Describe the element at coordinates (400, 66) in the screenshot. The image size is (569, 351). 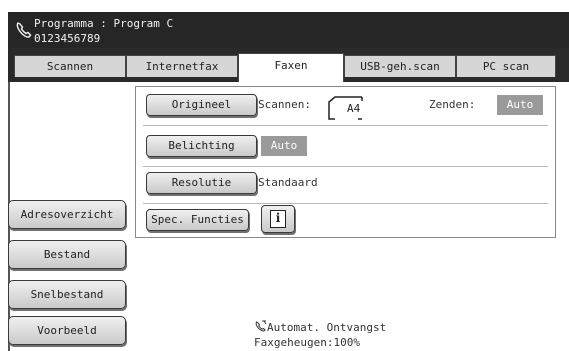
I see `tab-usb-scan: USB-geh.scan` at that location.